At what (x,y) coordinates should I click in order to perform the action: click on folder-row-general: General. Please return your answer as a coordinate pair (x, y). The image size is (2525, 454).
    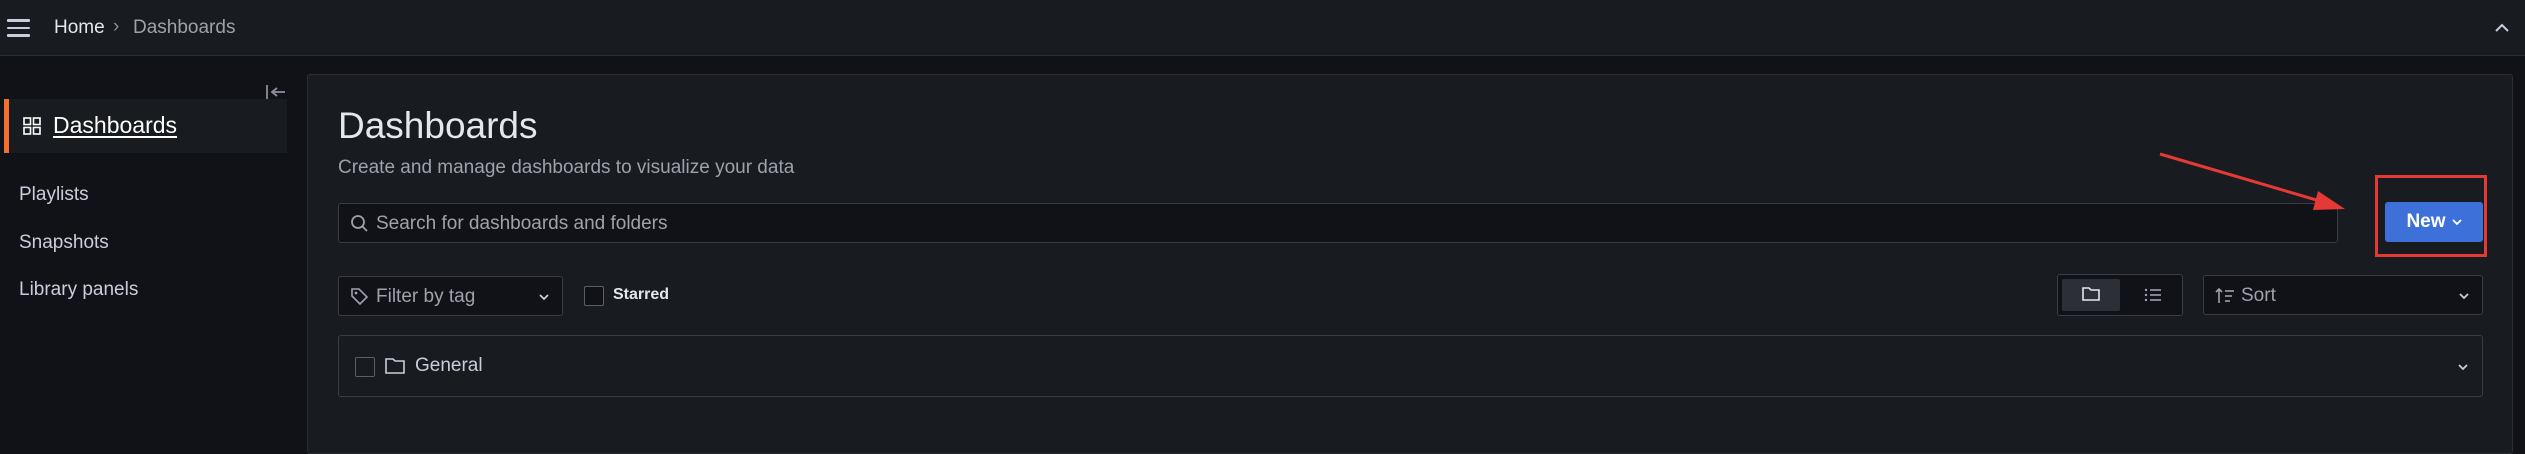
    Looking at the image, I should click on (1410, 366).